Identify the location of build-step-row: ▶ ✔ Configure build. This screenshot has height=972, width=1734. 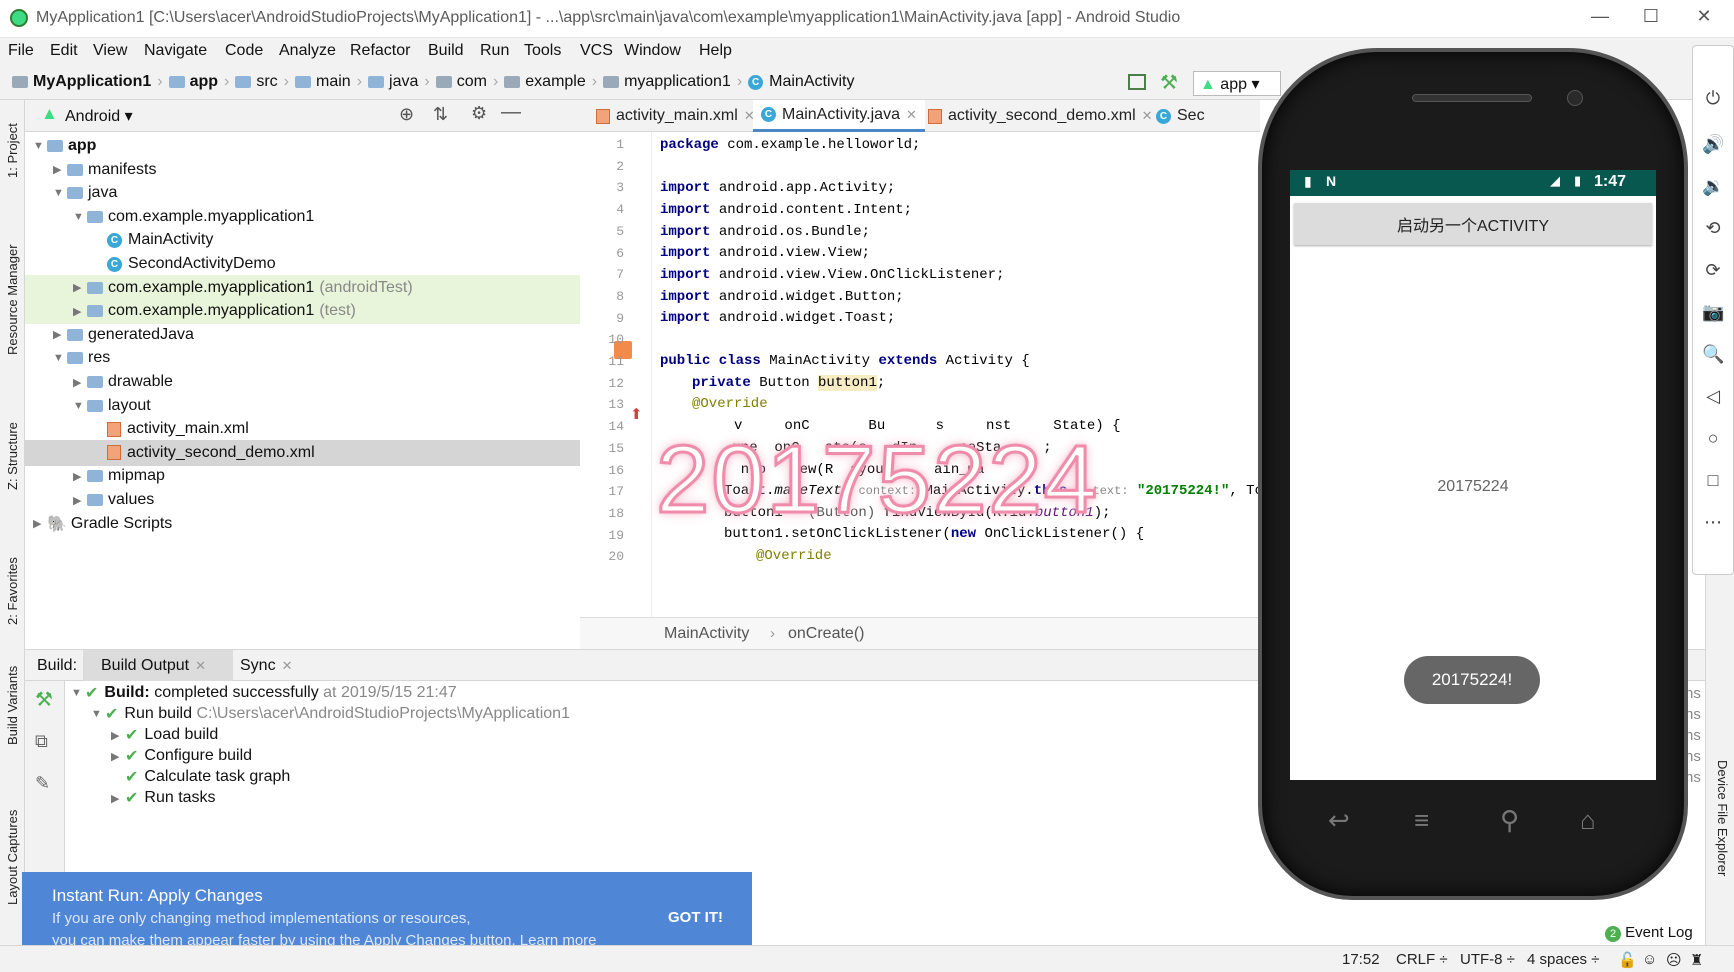
(181, 756).